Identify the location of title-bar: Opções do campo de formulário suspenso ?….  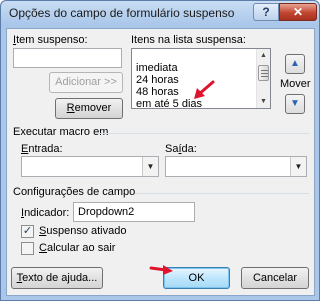
(160, 13).